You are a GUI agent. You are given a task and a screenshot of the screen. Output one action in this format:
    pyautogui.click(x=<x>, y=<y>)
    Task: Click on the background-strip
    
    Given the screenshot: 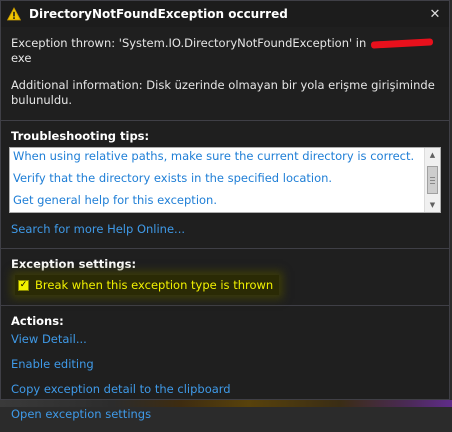 What is the action you would take?
    pyautogui.click(x=226, y=403)
    